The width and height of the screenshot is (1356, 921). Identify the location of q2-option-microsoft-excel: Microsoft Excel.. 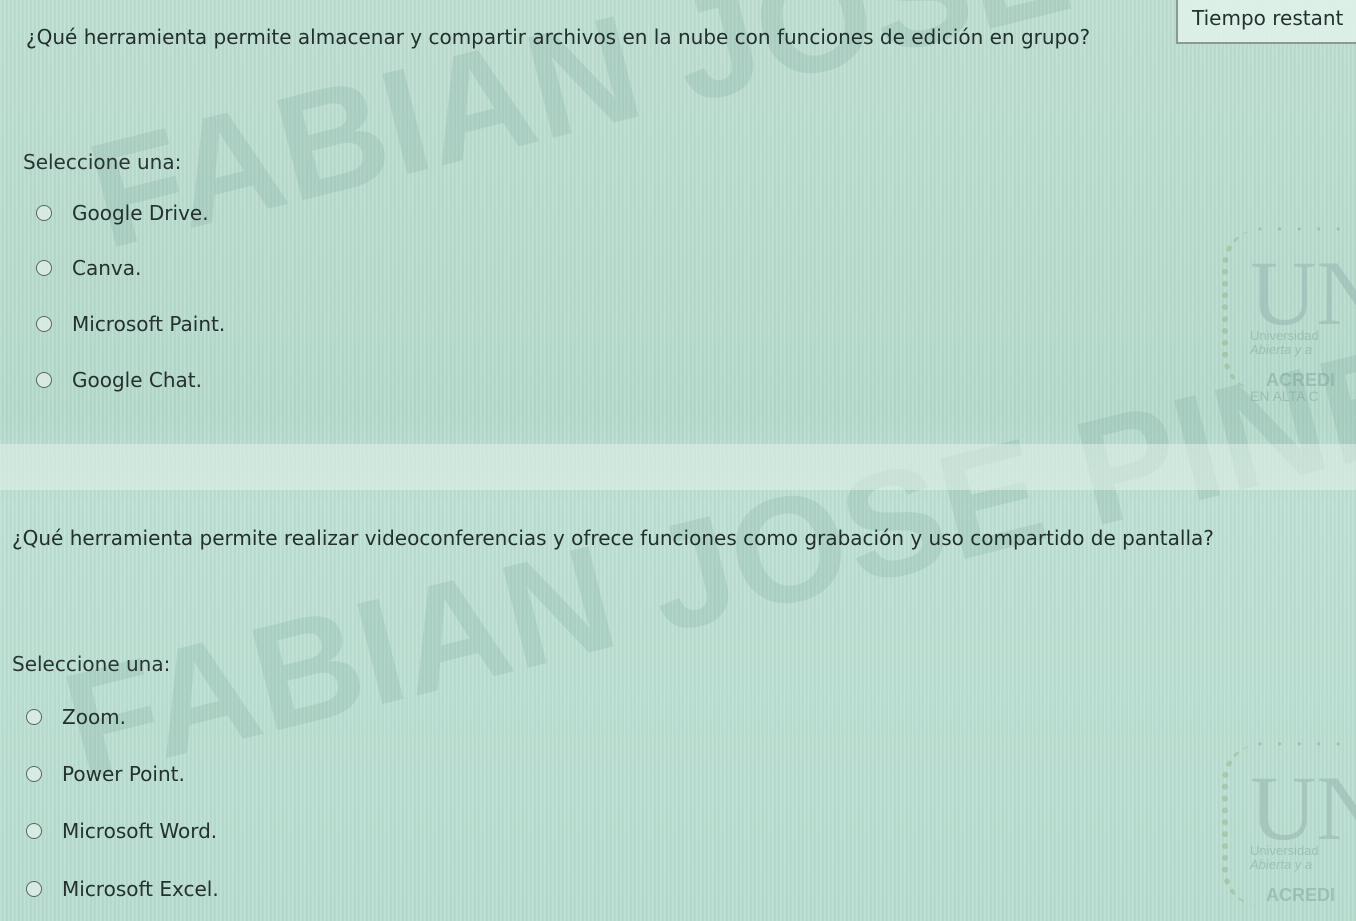
(122, 889).